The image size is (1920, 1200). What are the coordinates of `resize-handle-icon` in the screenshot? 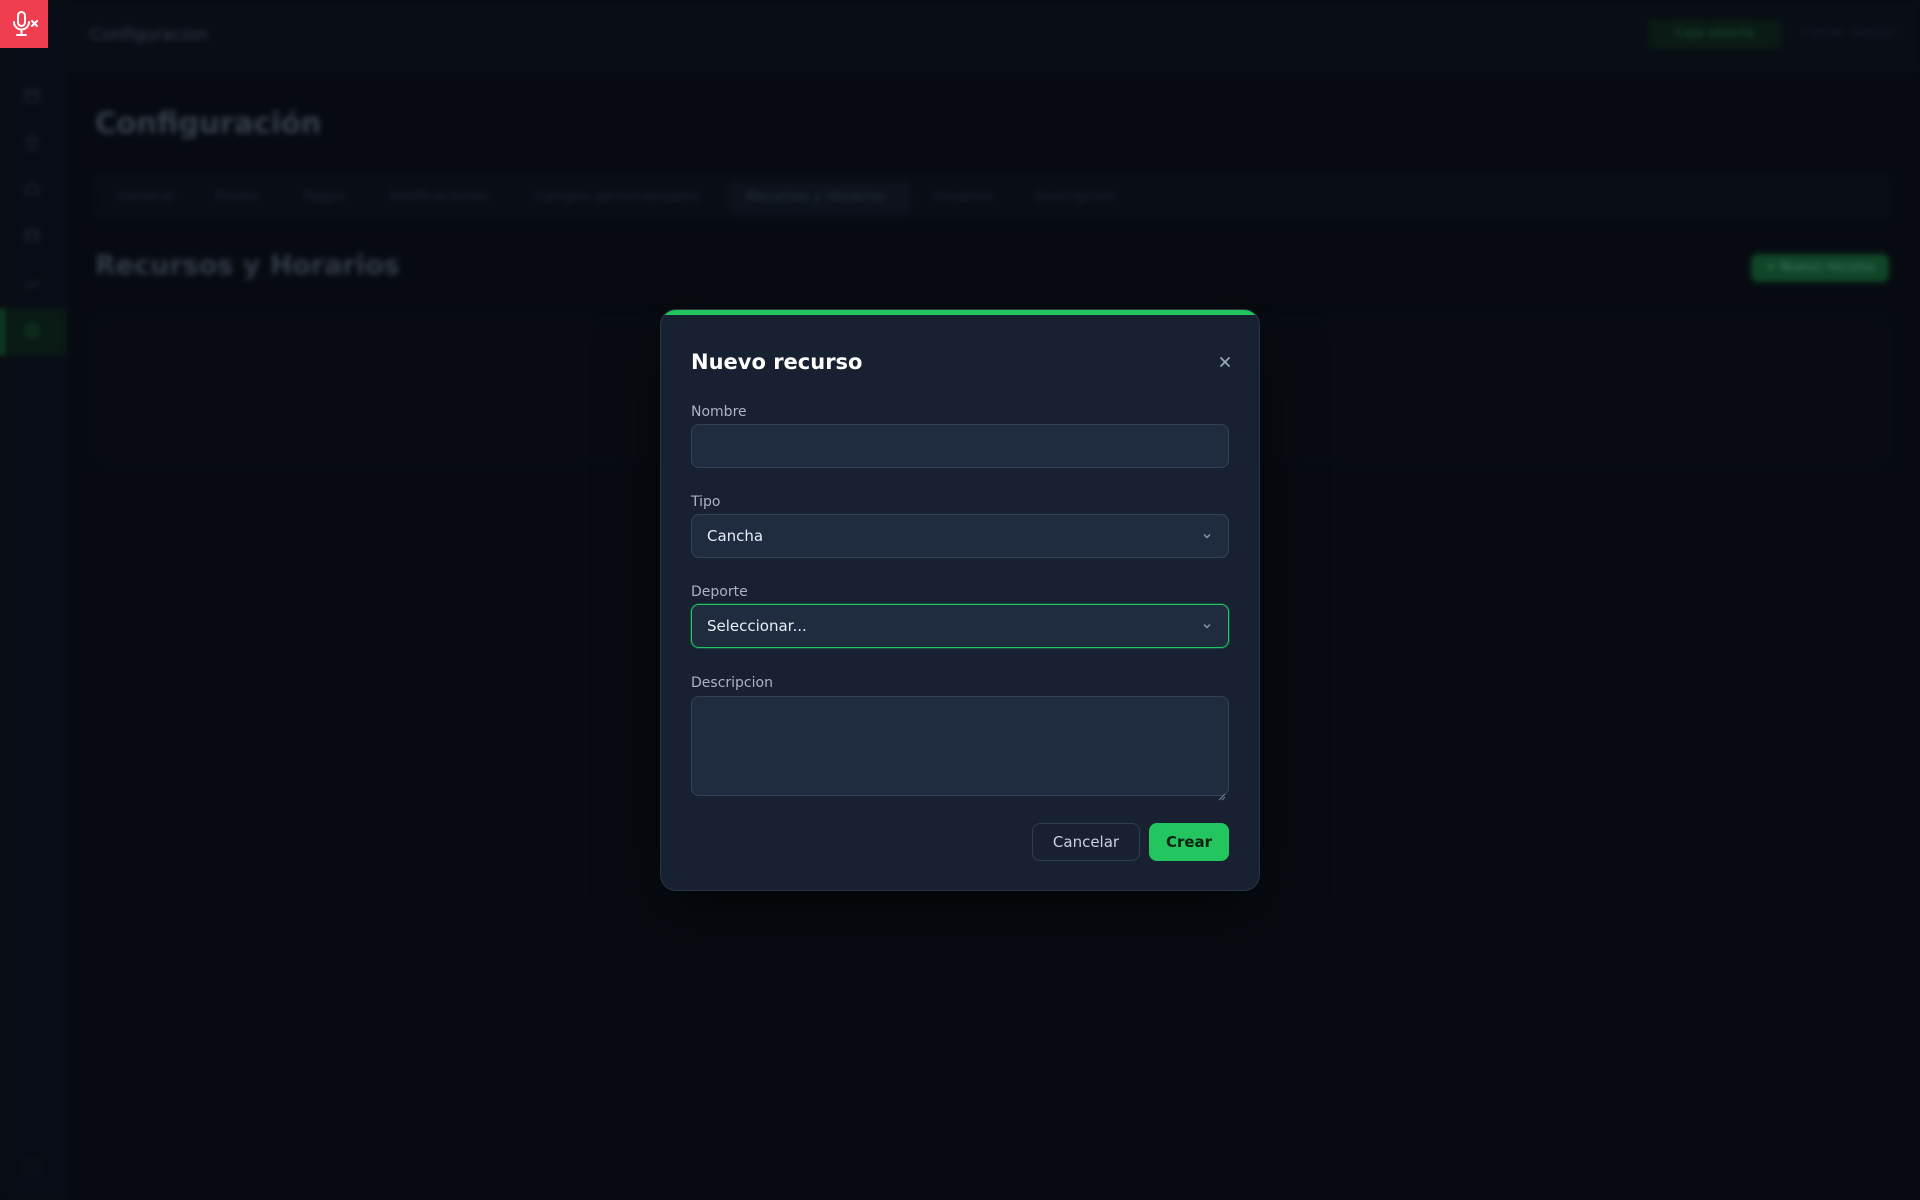 It's located at (1221, 793).